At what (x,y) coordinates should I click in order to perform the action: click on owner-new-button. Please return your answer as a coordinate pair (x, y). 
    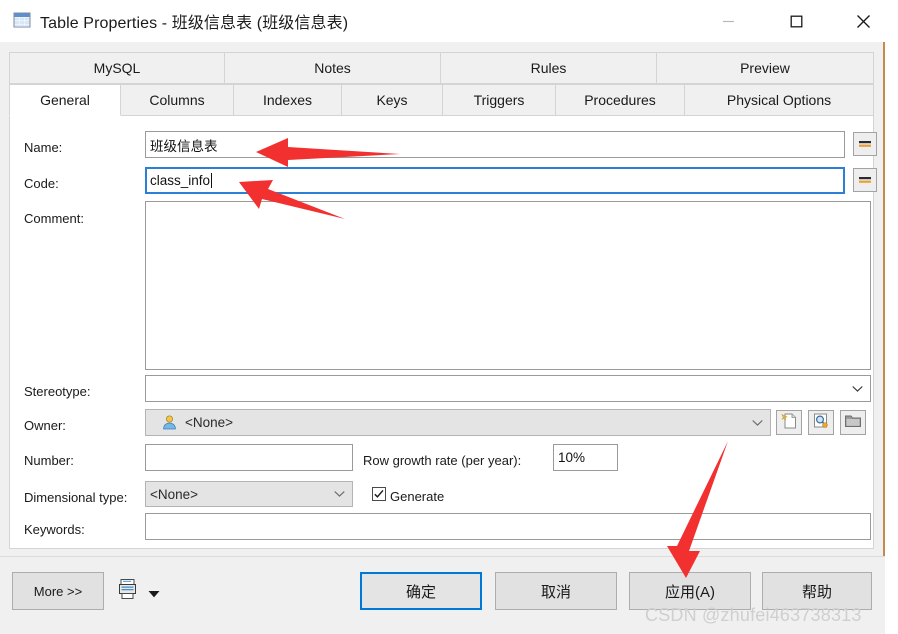
    Looking at the image, I should click on (789, 422).